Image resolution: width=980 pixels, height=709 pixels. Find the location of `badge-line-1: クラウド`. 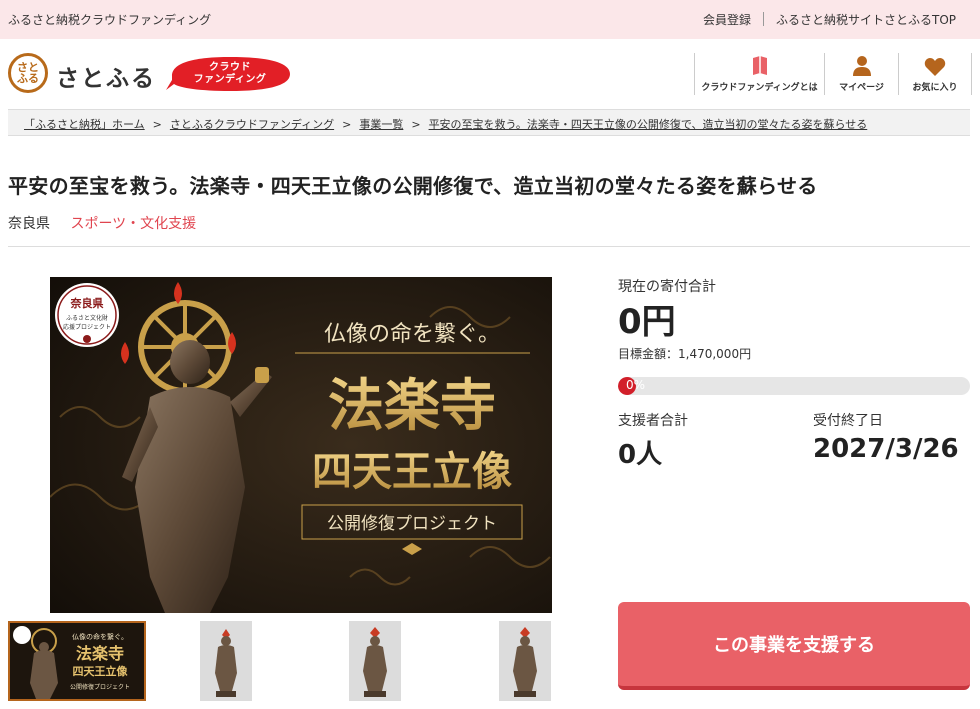

badge-line-1: クラウド is located at coordinates (230, 67).